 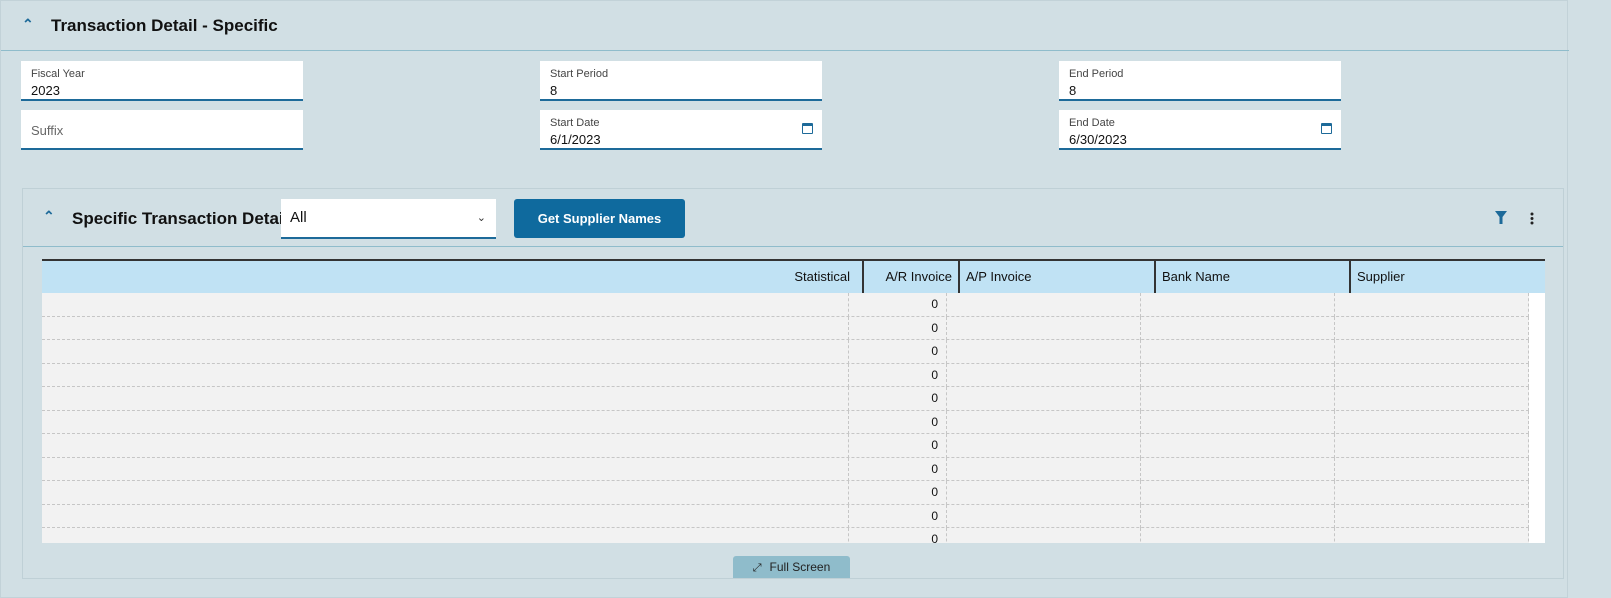 I want to click on fiscal-year-field: Fiscal Year 2023, so click(x=162, y=81).